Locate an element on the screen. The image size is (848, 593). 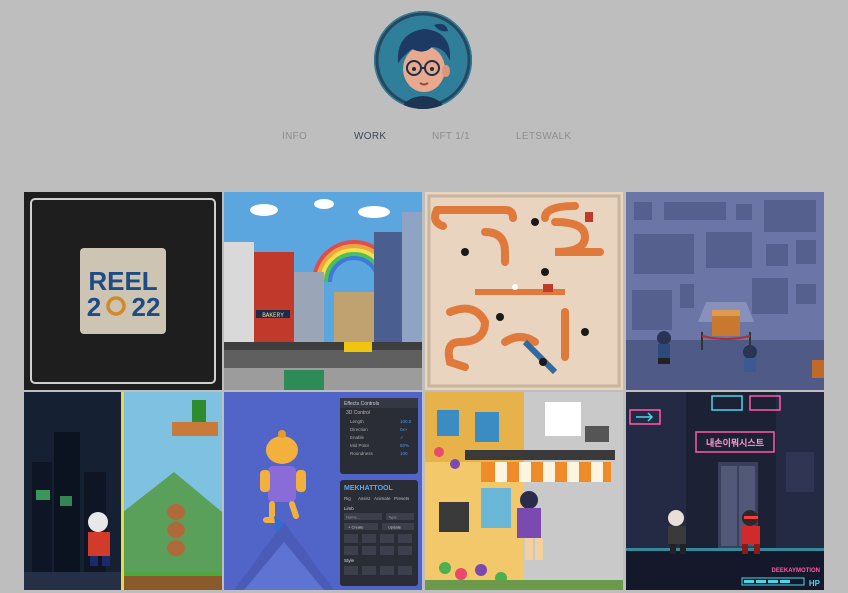
profile-avatar is located at coordinates (423, 60).